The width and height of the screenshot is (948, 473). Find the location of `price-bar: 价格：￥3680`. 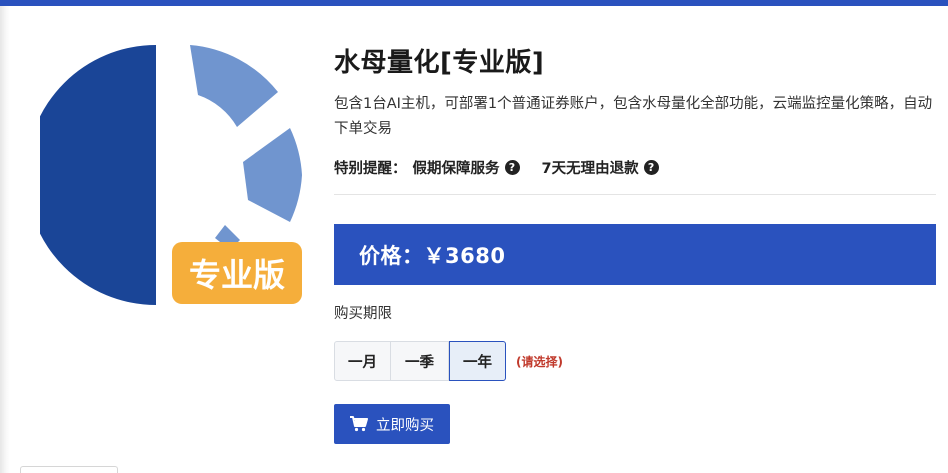

price-bar: 价格：￥3680 is located at coordinates (635, 254).